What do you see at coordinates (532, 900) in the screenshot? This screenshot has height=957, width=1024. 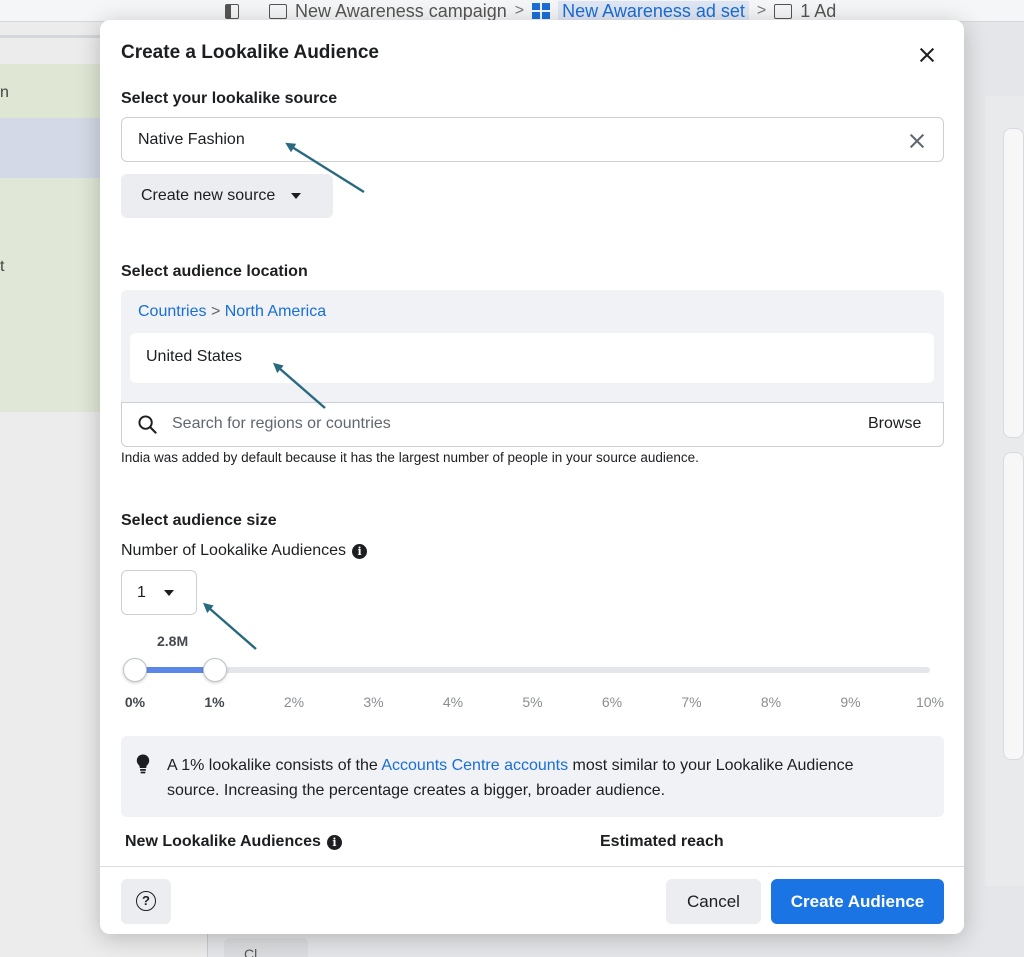 I see `modal-footer: ? Cancel Create Audience` at bounding box center [532, 900].